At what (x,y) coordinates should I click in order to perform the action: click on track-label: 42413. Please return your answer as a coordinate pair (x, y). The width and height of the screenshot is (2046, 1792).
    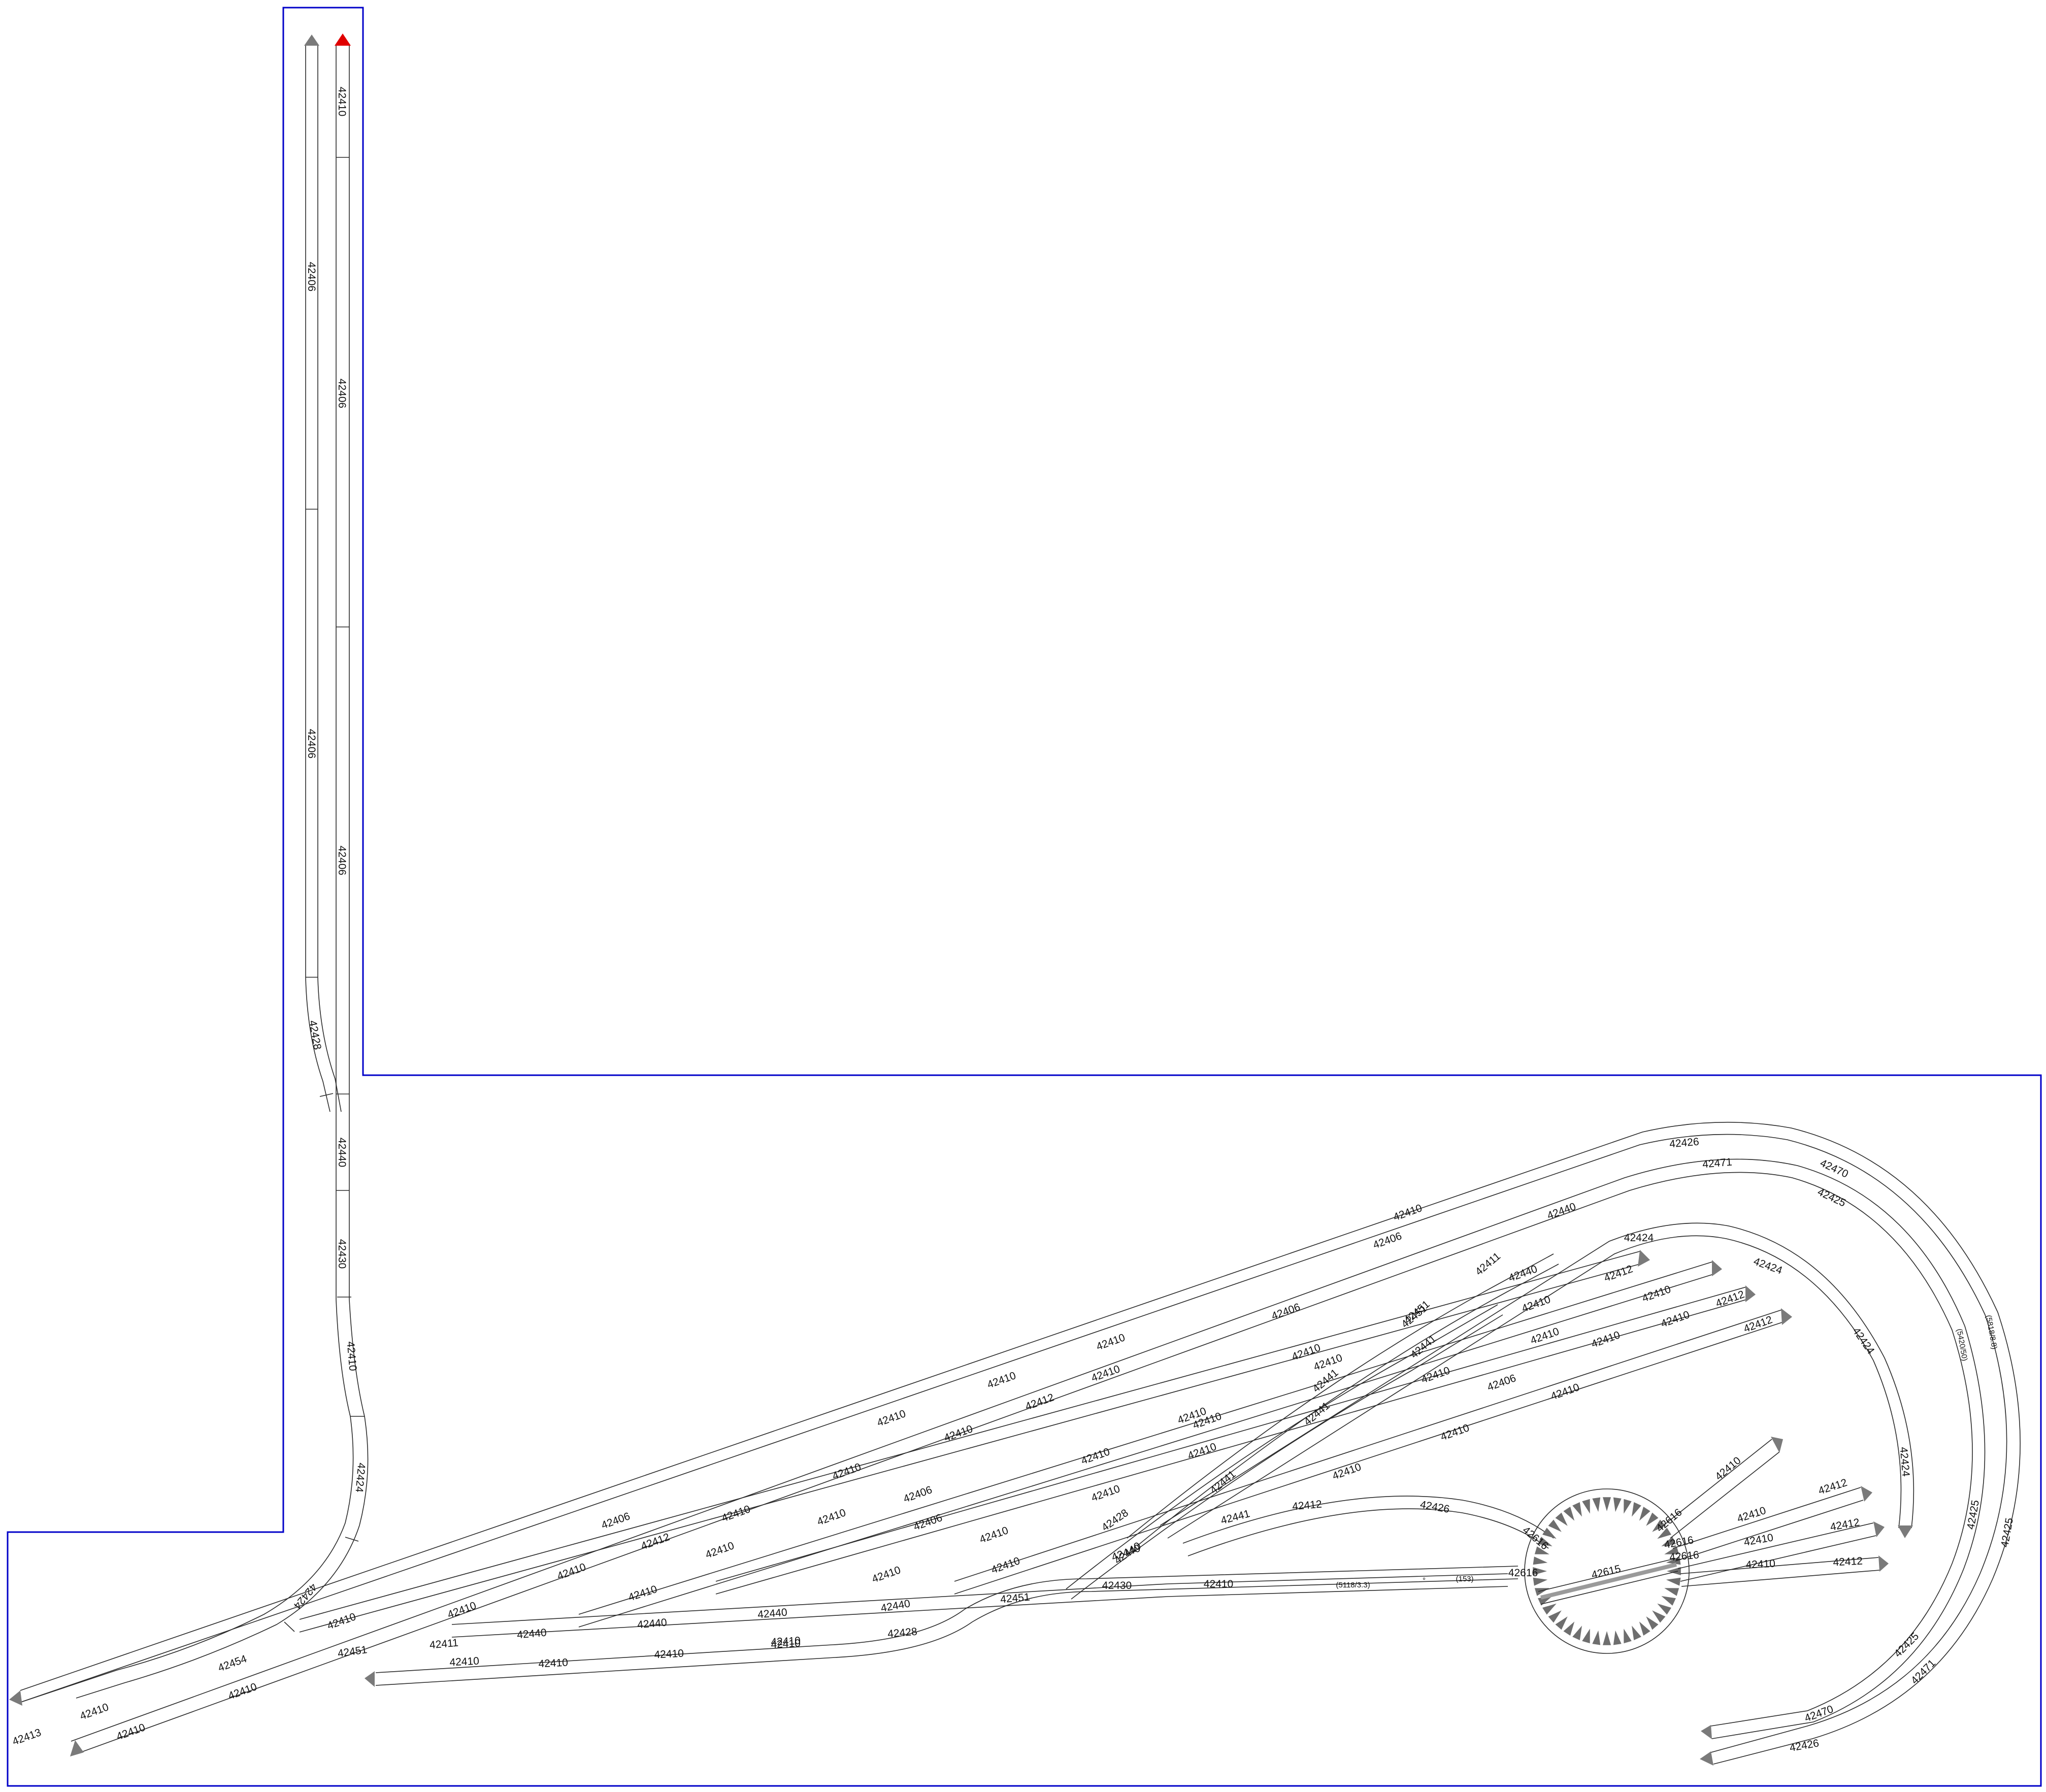
    Looking at the image, I should click on (27, 1737).